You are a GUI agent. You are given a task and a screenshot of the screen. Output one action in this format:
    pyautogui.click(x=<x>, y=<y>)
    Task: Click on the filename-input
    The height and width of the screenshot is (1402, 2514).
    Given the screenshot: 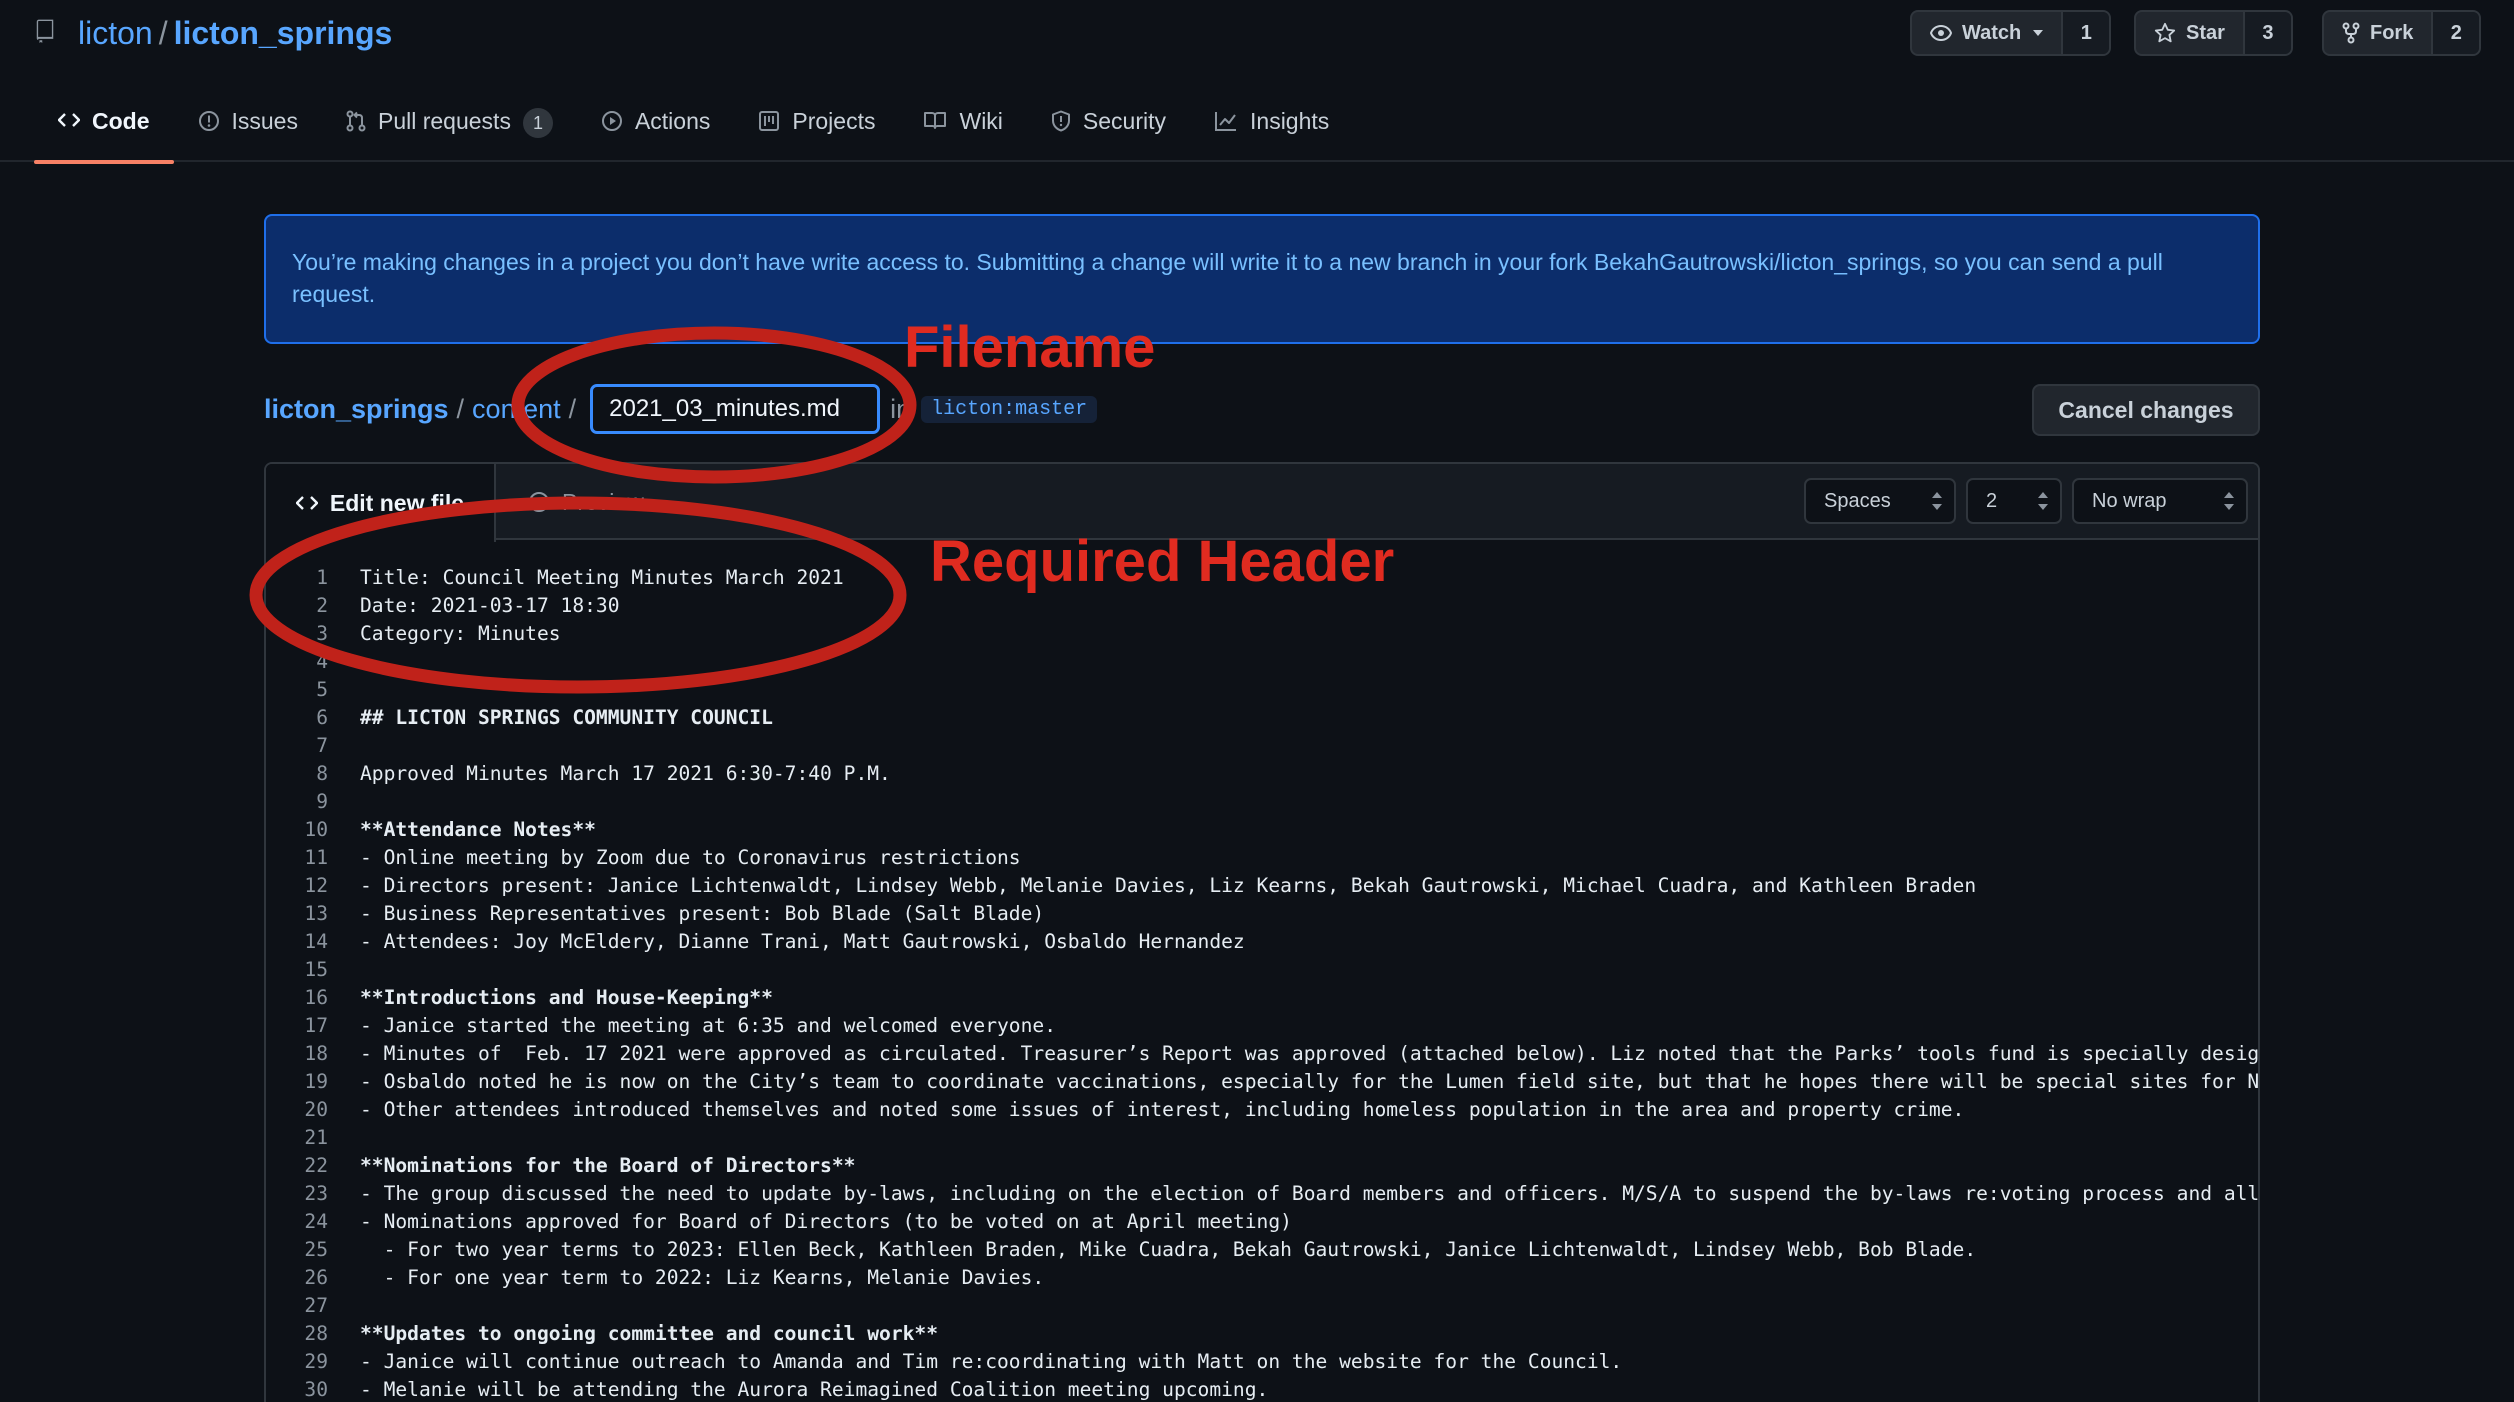 What is the action you would take?
    pyautogui.click(x=735, y=409)
    